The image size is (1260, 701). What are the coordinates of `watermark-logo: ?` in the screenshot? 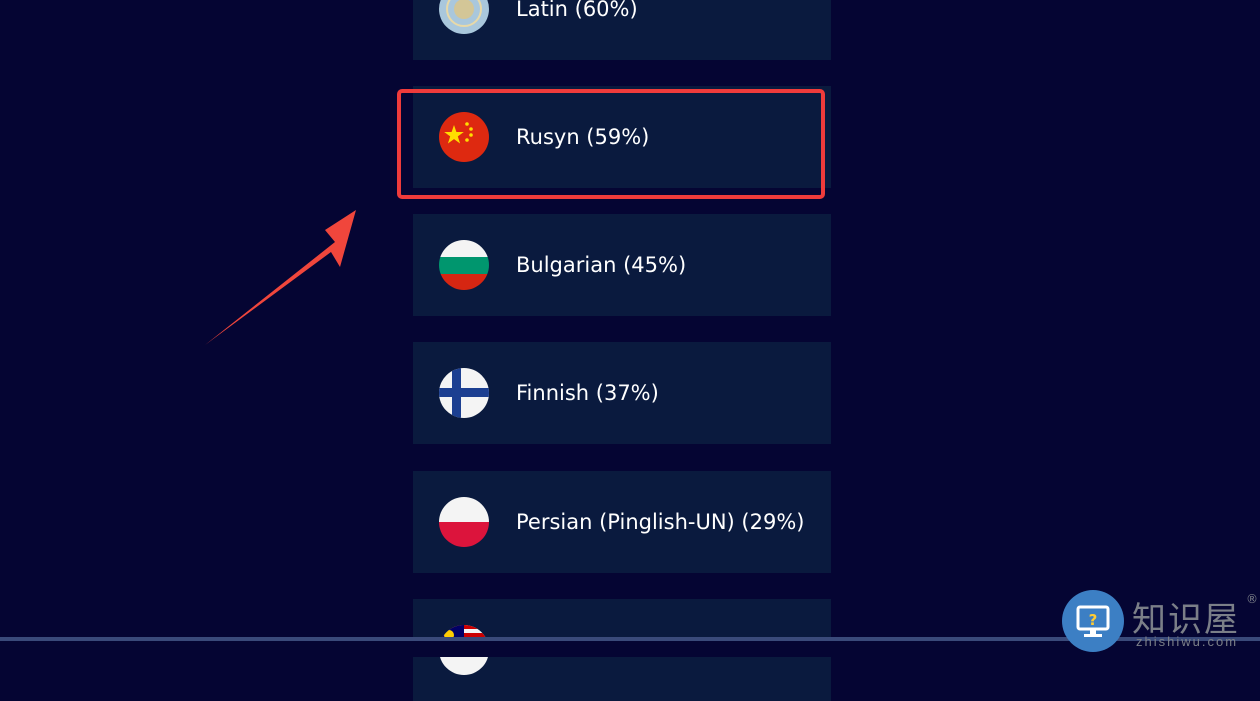 It's located at (1093, 621).